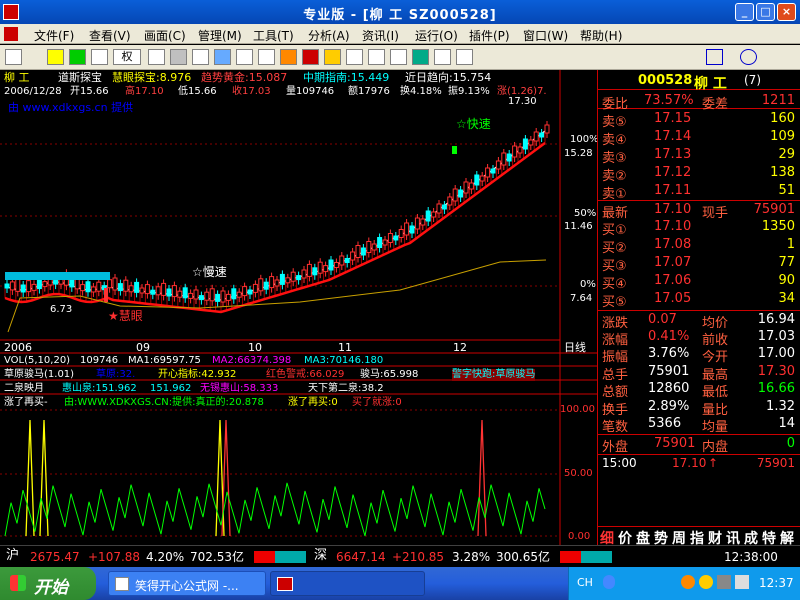 Image resolution: width=800 pixels, height=600 pixels. What do you see at coordinates (699, 210) in the screenshot?
I see `latest-row: 最新 17.10 现手 75901` at bounding box center [699, 210].